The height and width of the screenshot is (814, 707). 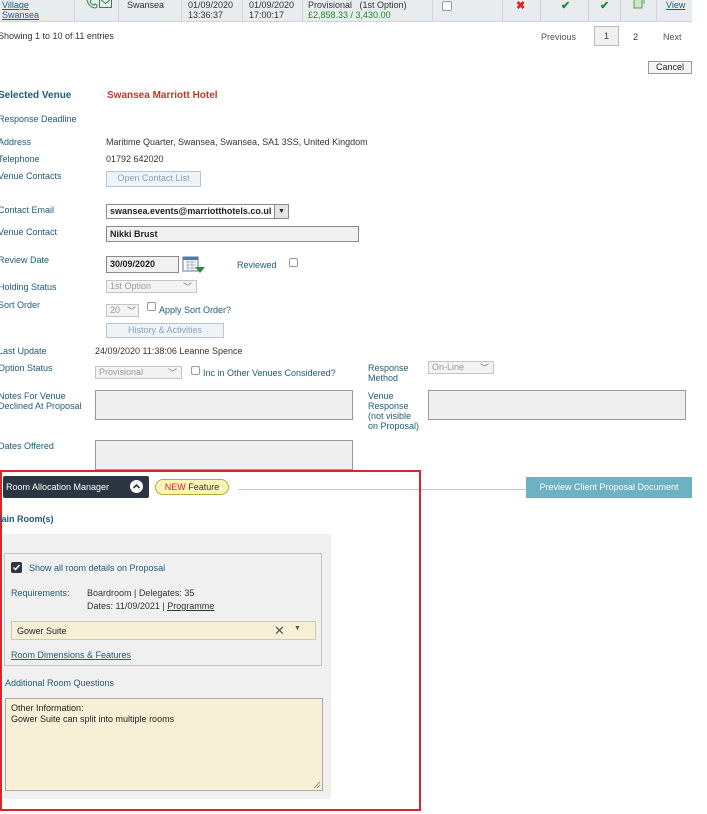 What do you see at coordinates (142, 264) in the screenshot?
I see `review-date-input: 30/09/2020` at bounding box center [142, 264].